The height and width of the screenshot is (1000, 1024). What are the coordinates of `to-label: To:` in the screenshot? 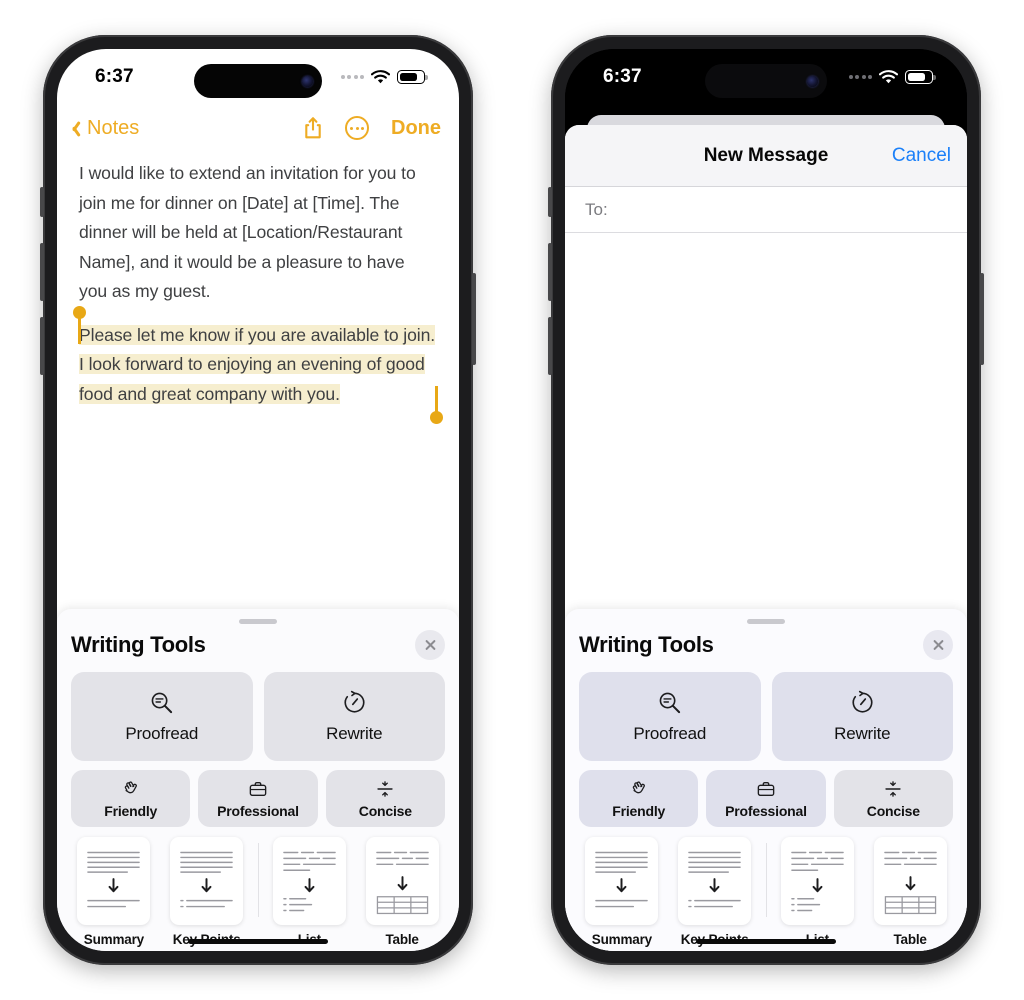 It's located at (596, 209).